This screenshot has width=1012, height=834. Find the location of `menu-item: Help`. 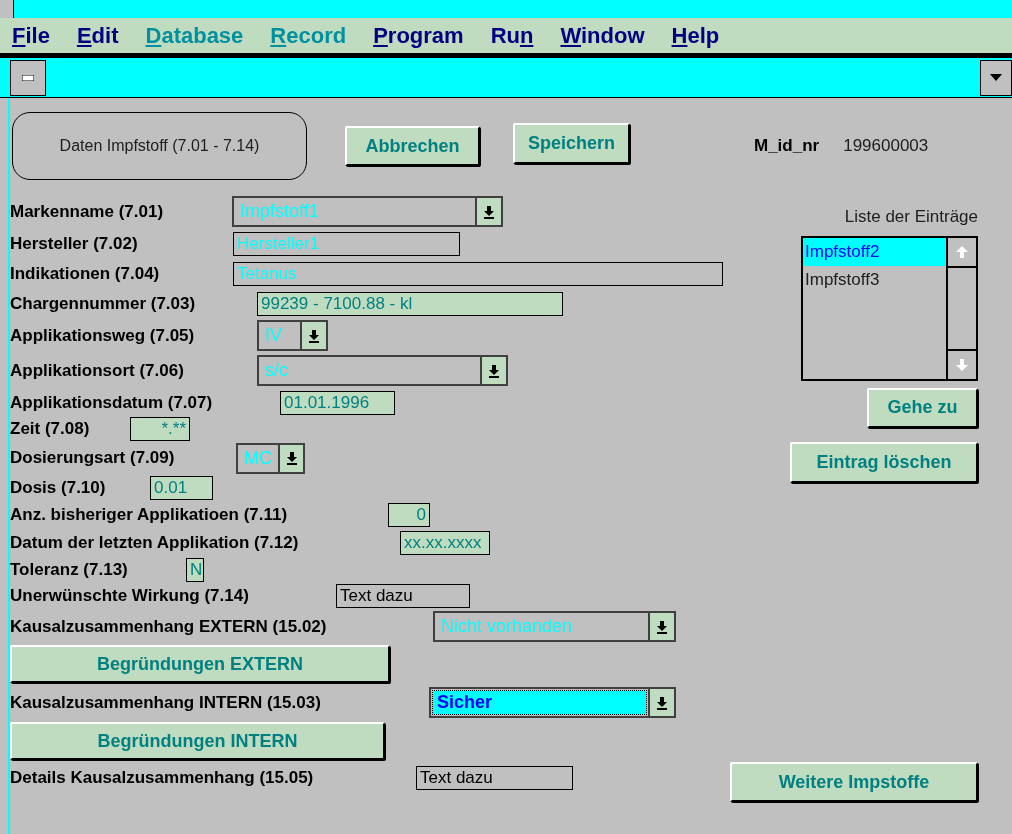

menu-item: Help is located at coordinates (695, 35).